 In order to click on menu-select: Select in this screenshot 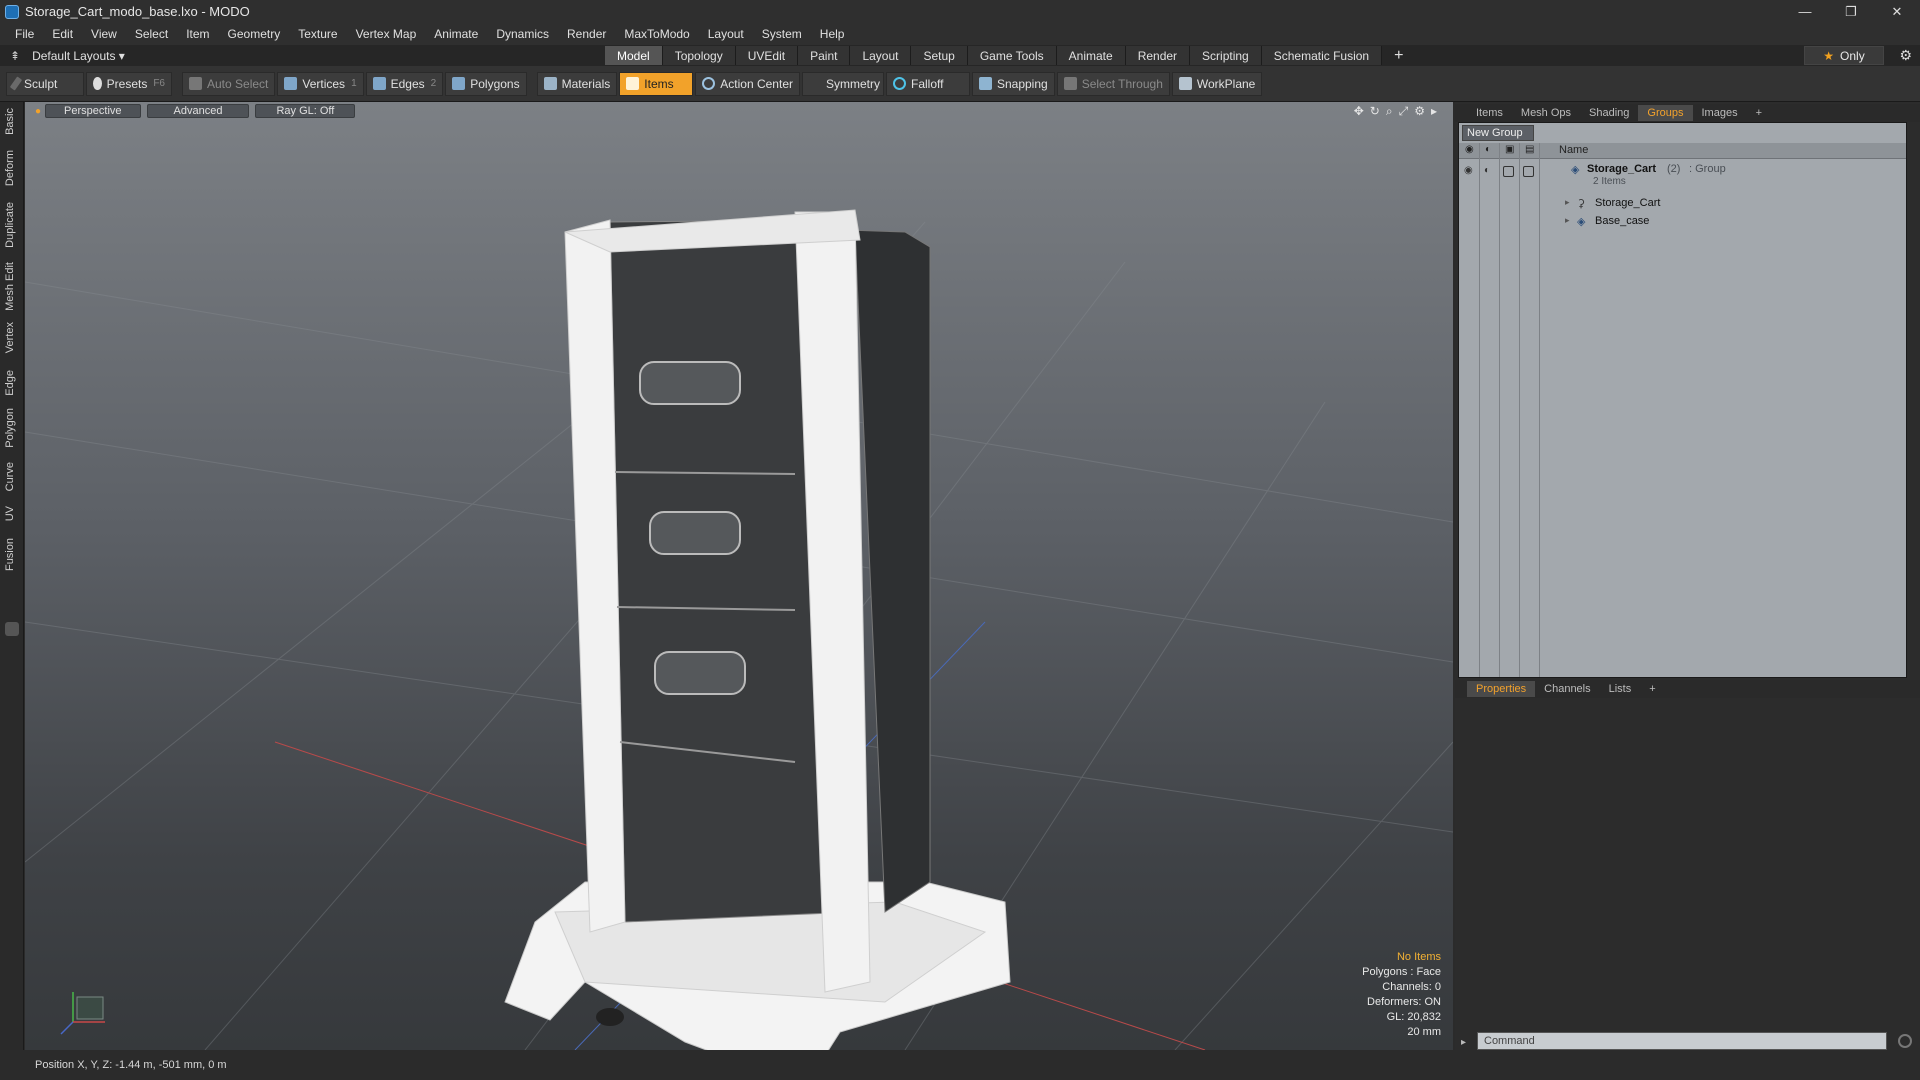, I will do `click(151, 34)`.